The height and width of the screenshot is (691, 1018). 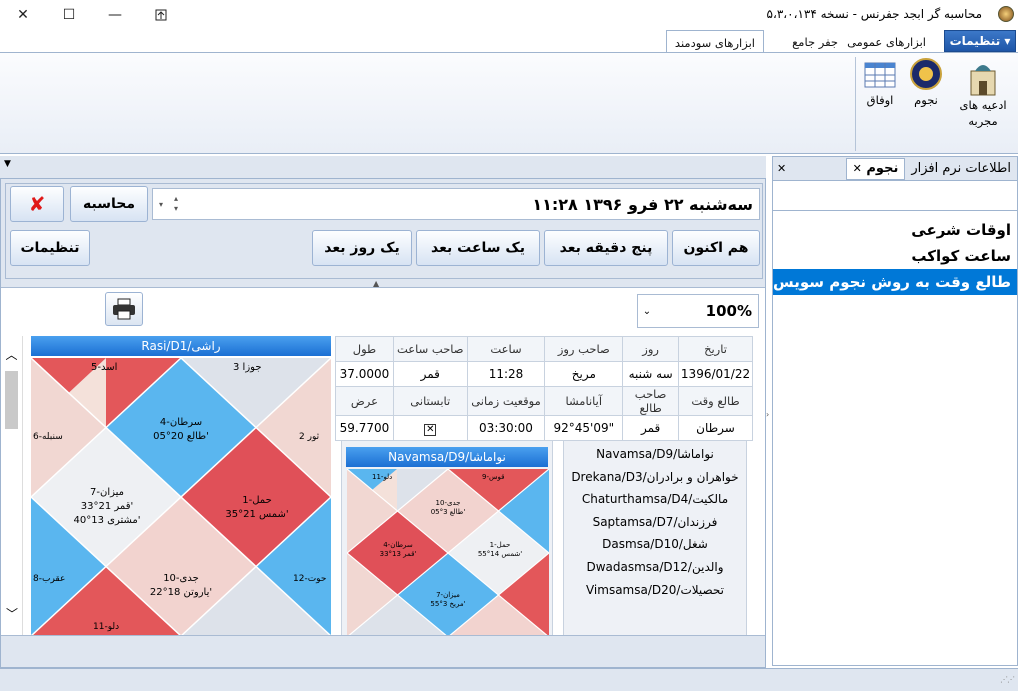 I want to click on table-header: صاحب طالع, so click(x=651, y=401).